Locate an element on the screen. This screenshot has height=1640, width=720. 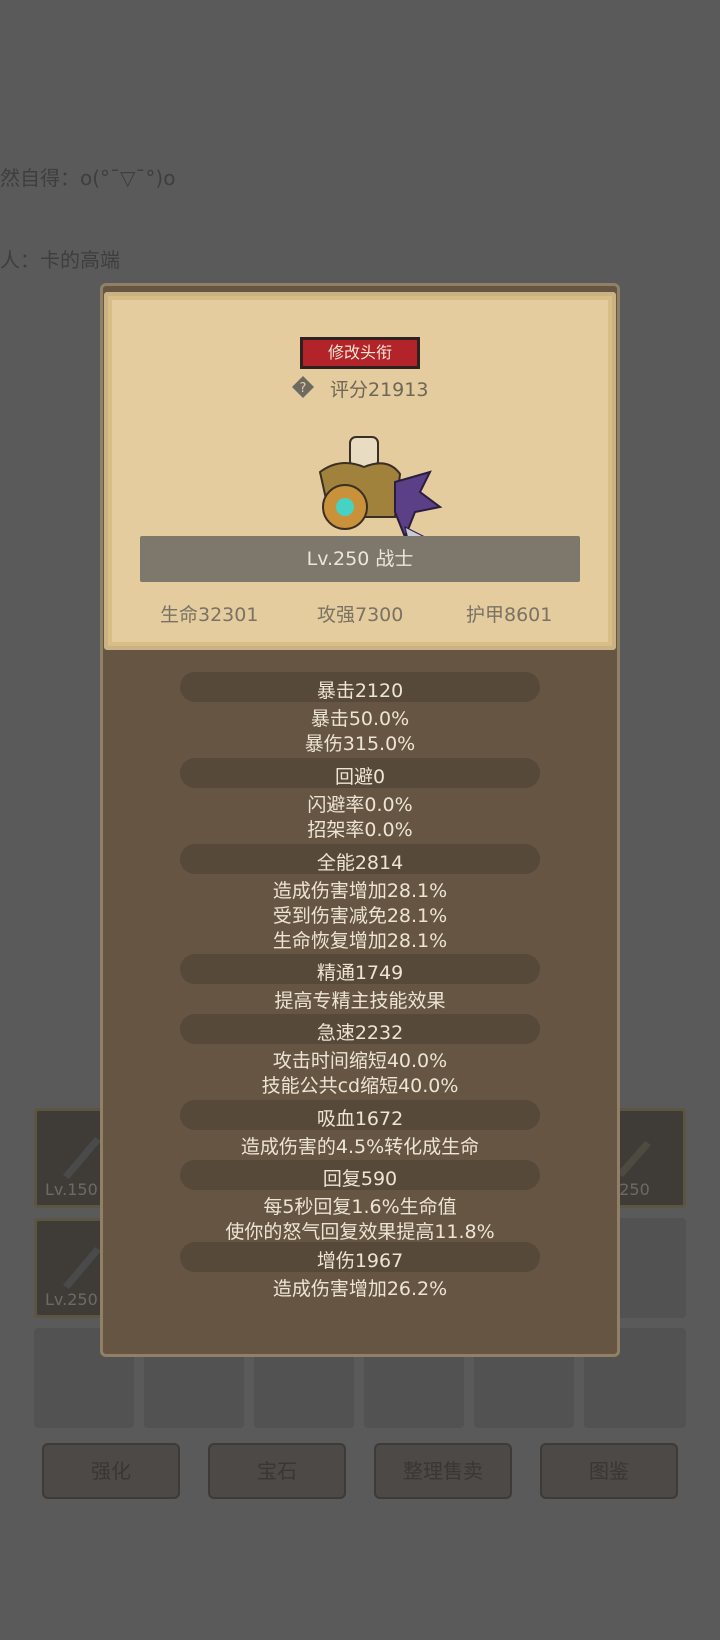
main-stat-attack: 攻强7300 is located at coordinates (360, 615).